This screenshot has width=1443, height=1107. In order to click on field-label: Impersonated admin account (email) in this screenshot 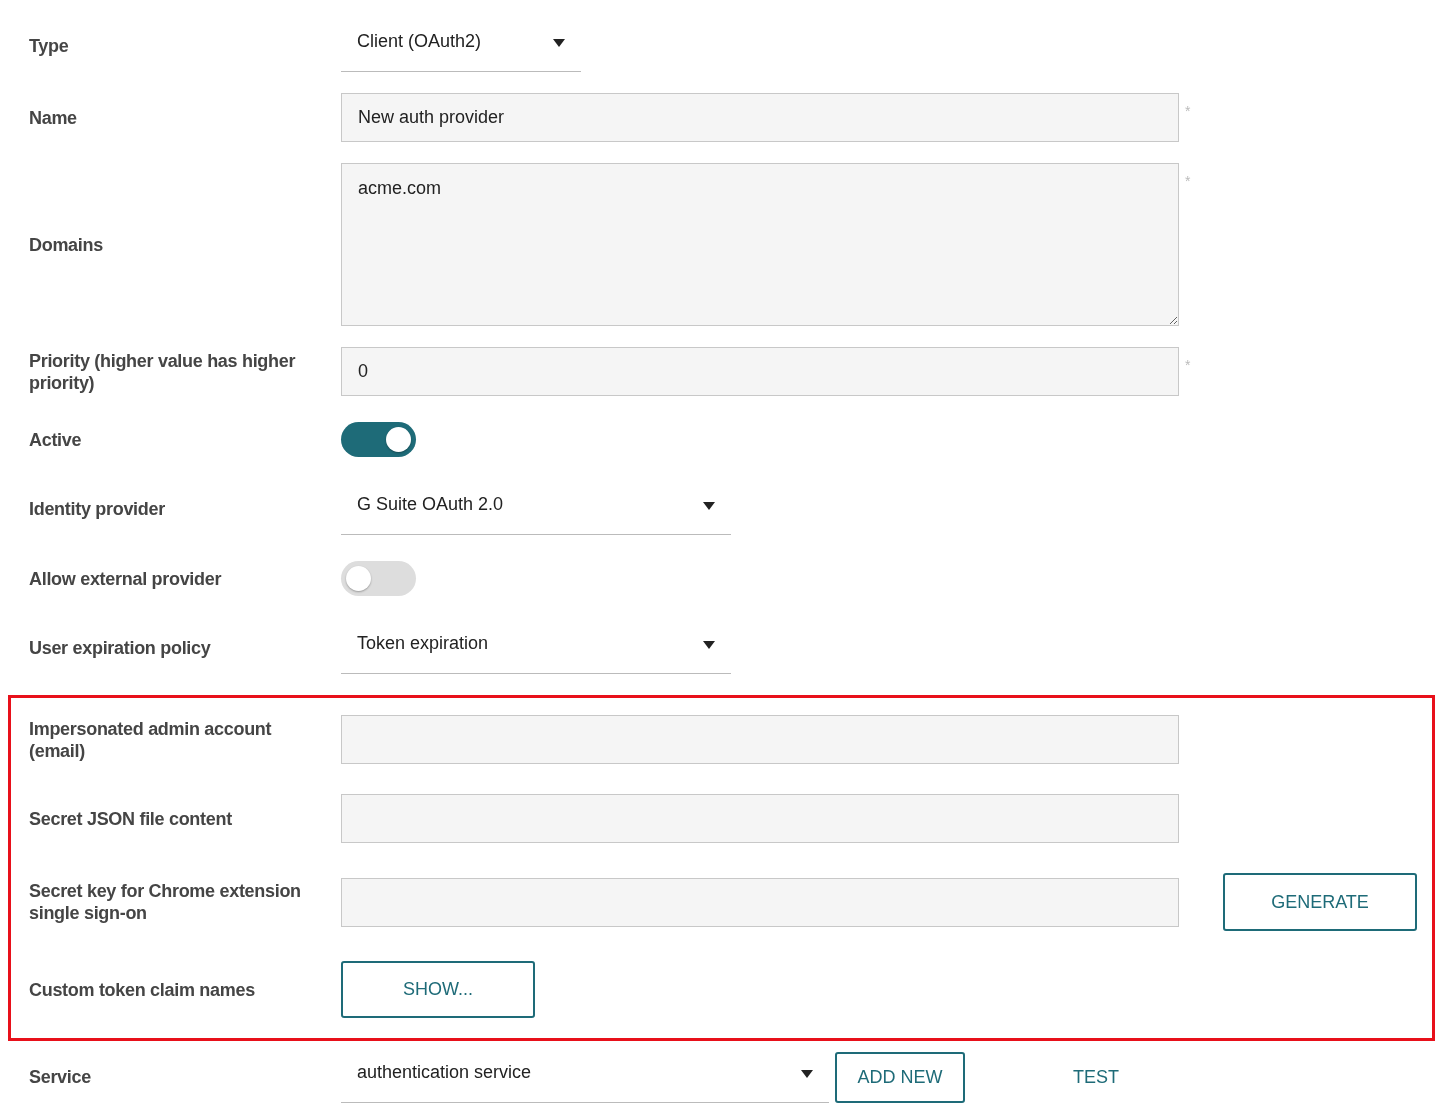, I will do `click(151, 739)`.